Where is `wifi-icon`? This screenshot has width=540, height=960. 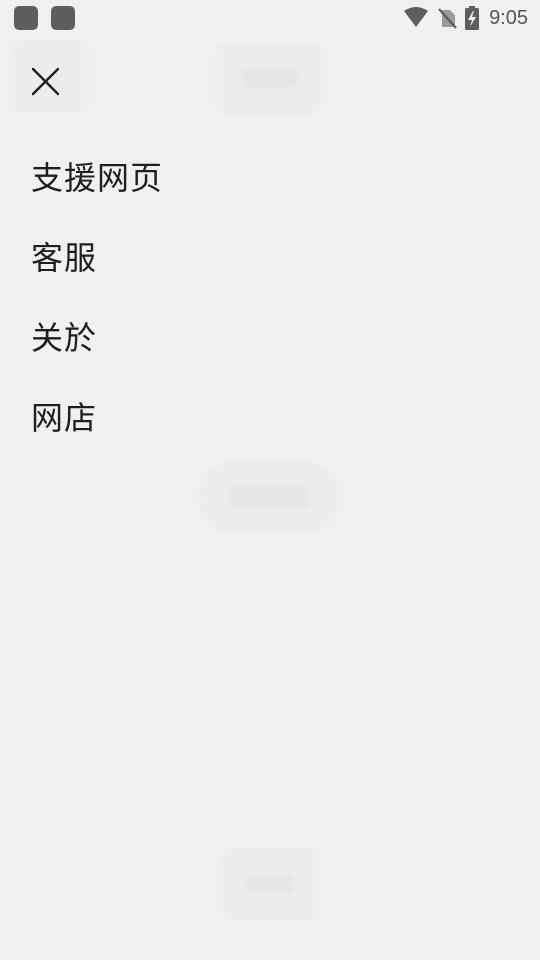 wifi-icon is located at coordinates (416, 17).